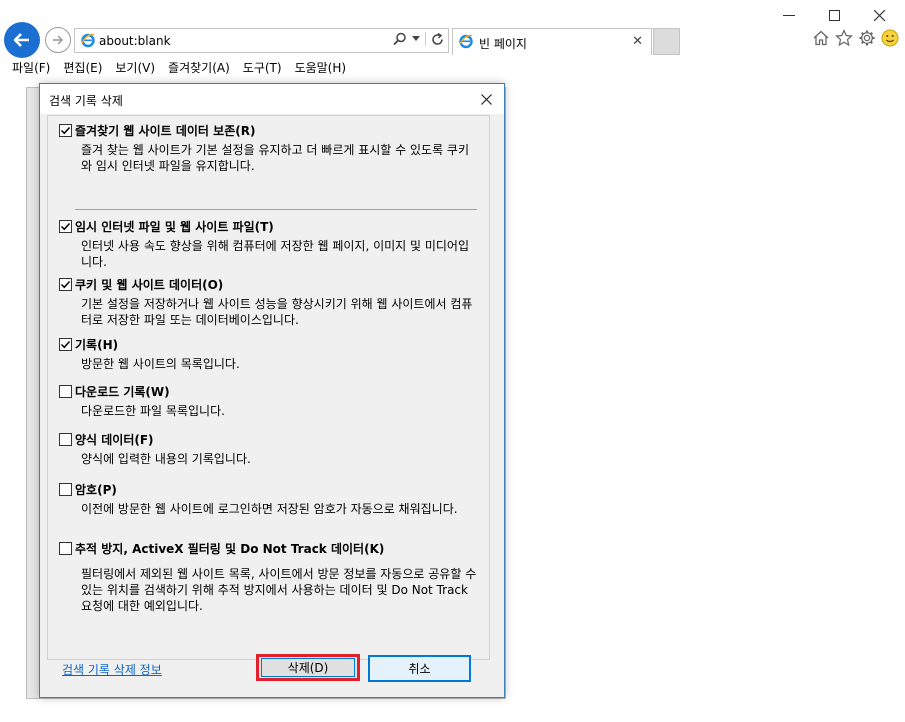 The height and width of the screenshot is (722, 905). What do you see at coordinates (122, 391) in the screenshot?
I see `option-label: 다운로드 기록(W)` at bounding box center [122, 391].